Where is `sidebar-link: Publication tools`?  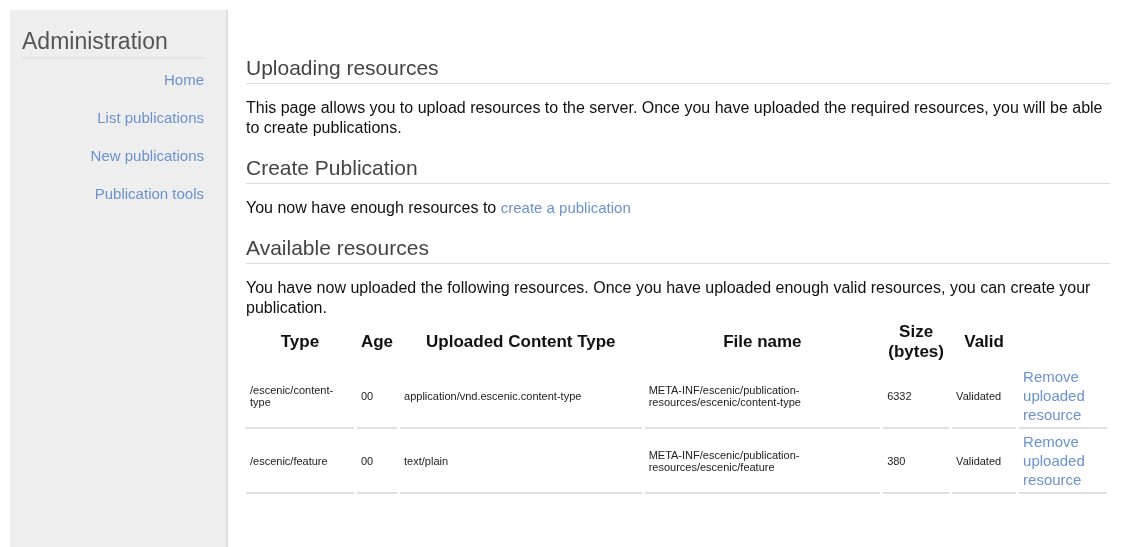
sidebar-link: Publication tools is located at coordinates (113, 193).